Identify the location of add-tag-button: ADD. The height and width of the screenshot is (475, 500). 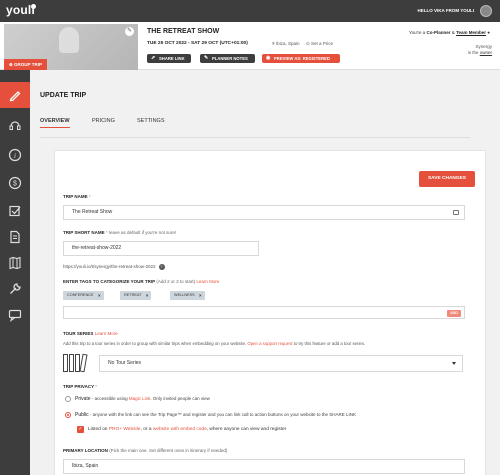
(454, 313).